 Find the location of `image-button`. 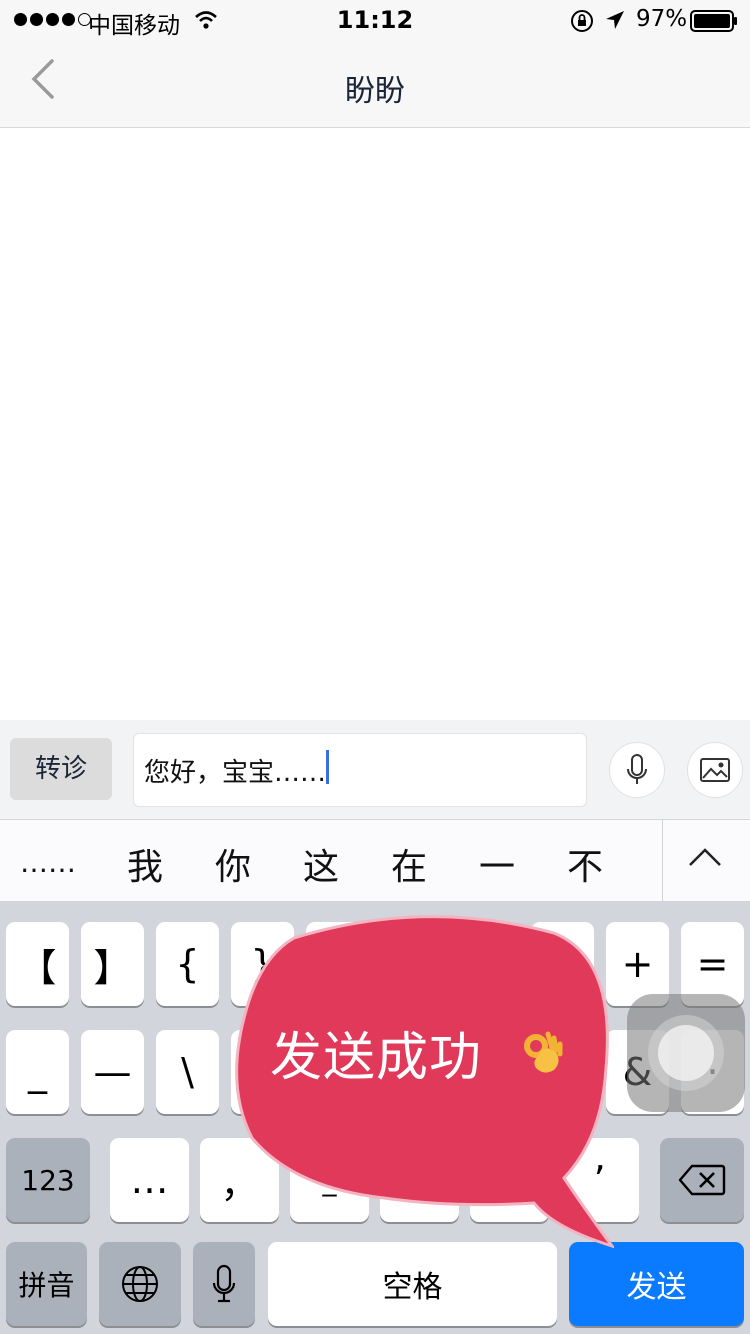

image-button is located at coordinates (715, 770).